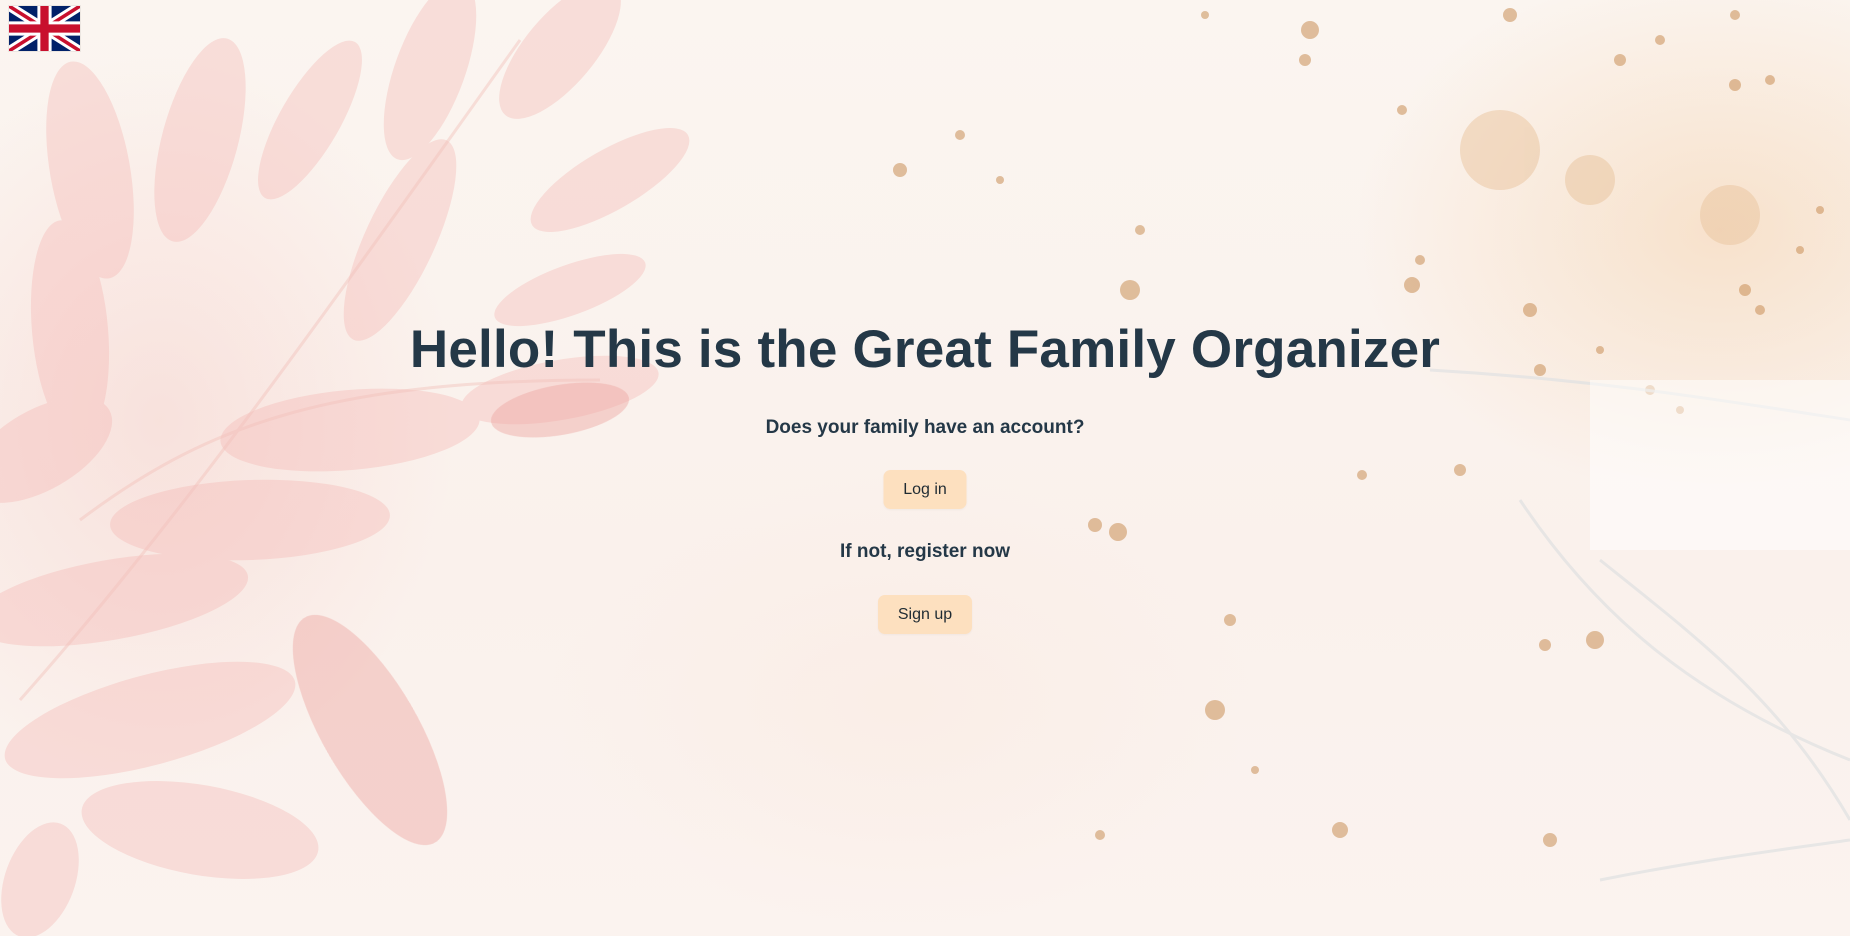  Describe the element at coordinates (925, 427) in the screenshot. I see `account-question-text: Does your family have an account?` at that location.